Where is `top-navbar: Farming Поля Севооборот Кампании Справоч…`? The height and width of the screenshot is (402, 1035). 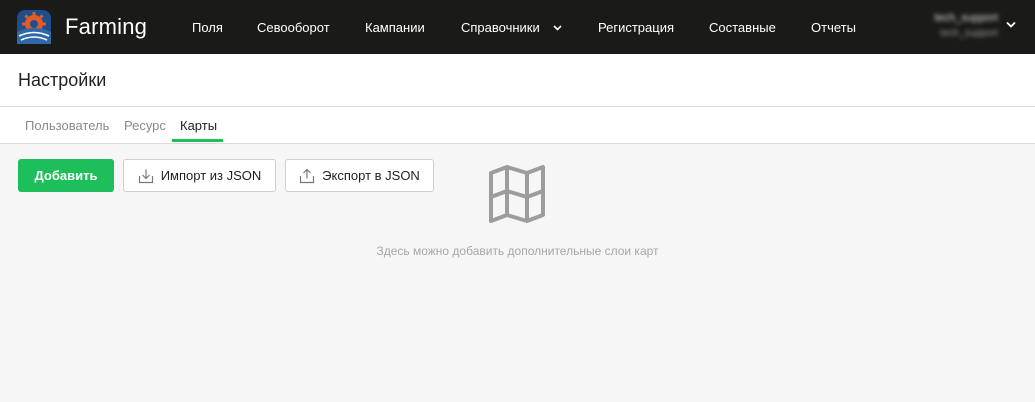
top-navbar: Farming Поля Севооборот Кампании Справоч… is located at coordinates (517, 27).